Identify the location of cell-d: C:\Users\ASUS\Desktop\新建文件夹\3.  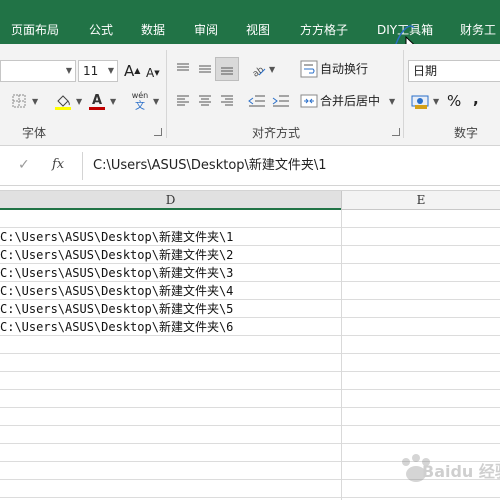
(170, 273).